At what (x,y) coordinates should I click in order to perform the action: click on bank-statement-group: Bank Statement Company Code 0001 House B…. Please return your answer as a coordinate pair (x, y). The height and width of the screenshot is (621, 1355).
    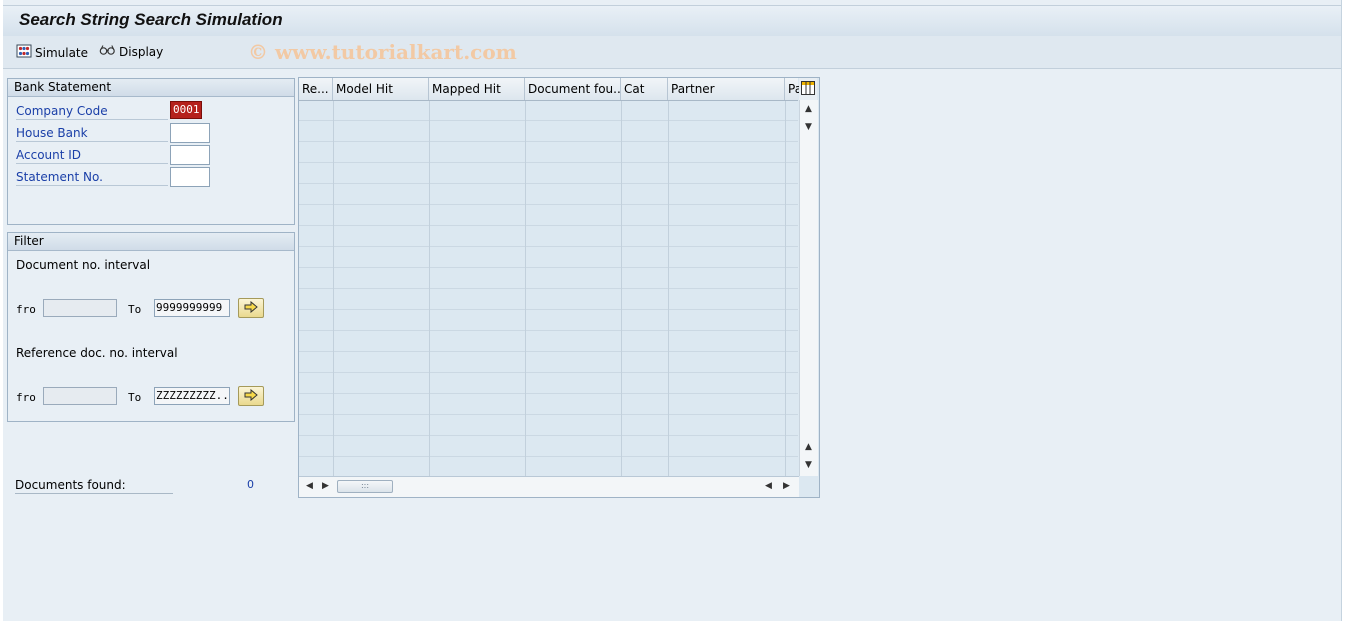
    Looking at the image, I should click on (151, 151).